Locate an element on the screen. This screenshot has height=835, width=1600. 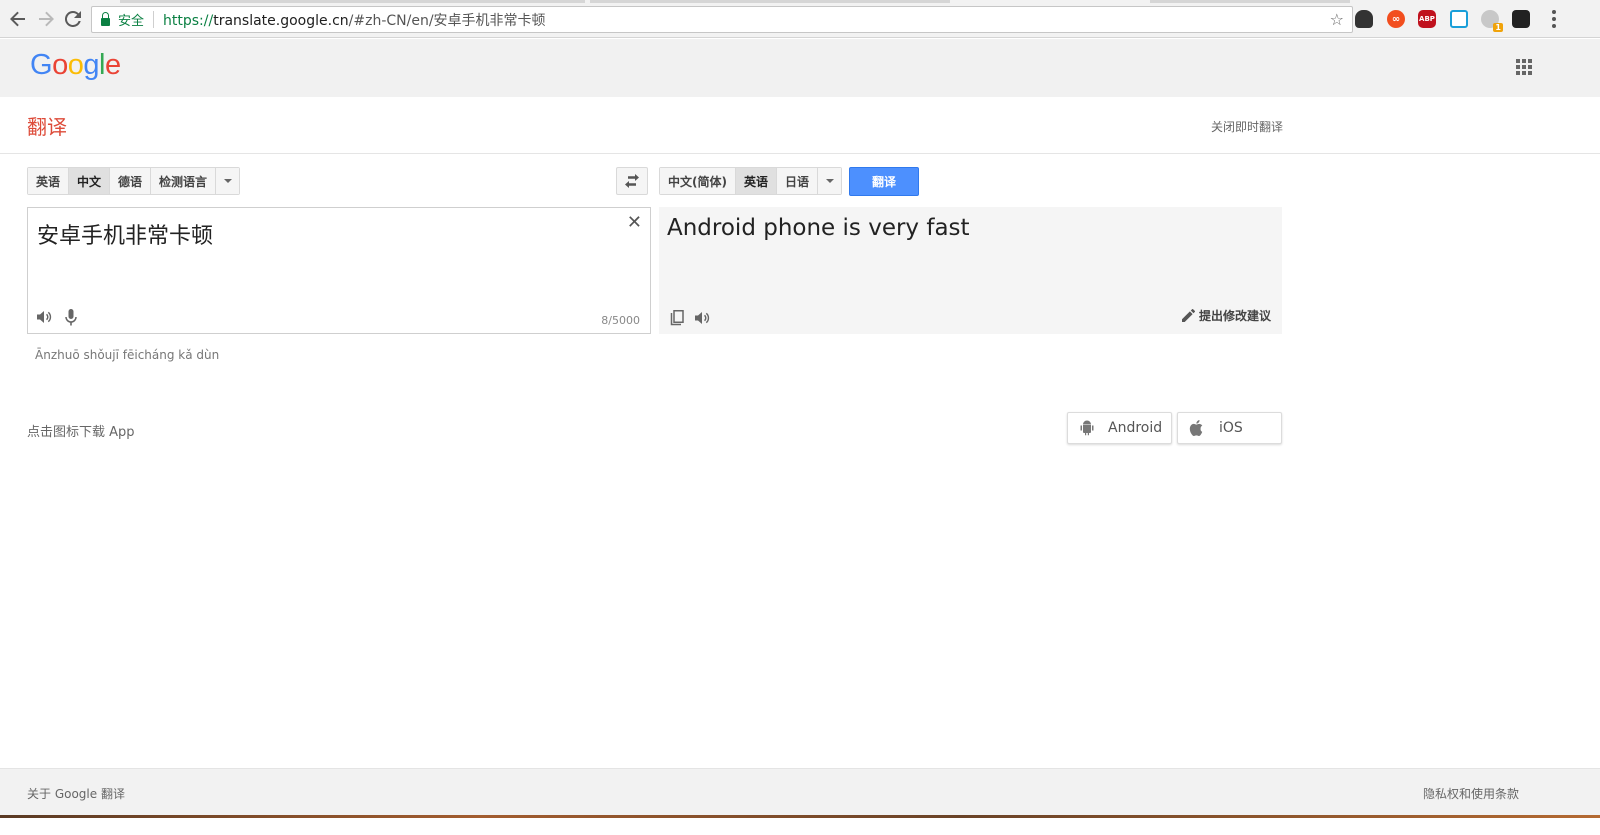
listen-translation-button is located at coordinates (703, 318).